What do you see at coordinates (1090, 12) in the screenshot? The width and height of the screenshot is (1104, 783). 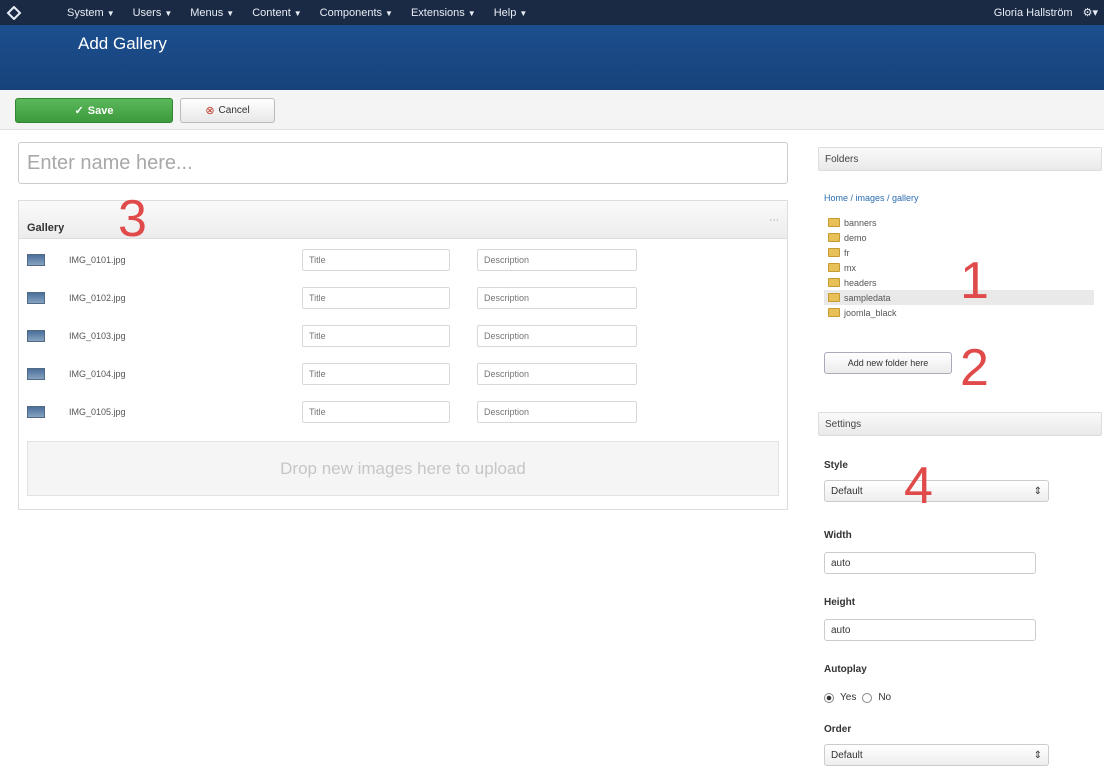 I see `gear-icon: ⚙▾` at bounding box center [1090, 12].